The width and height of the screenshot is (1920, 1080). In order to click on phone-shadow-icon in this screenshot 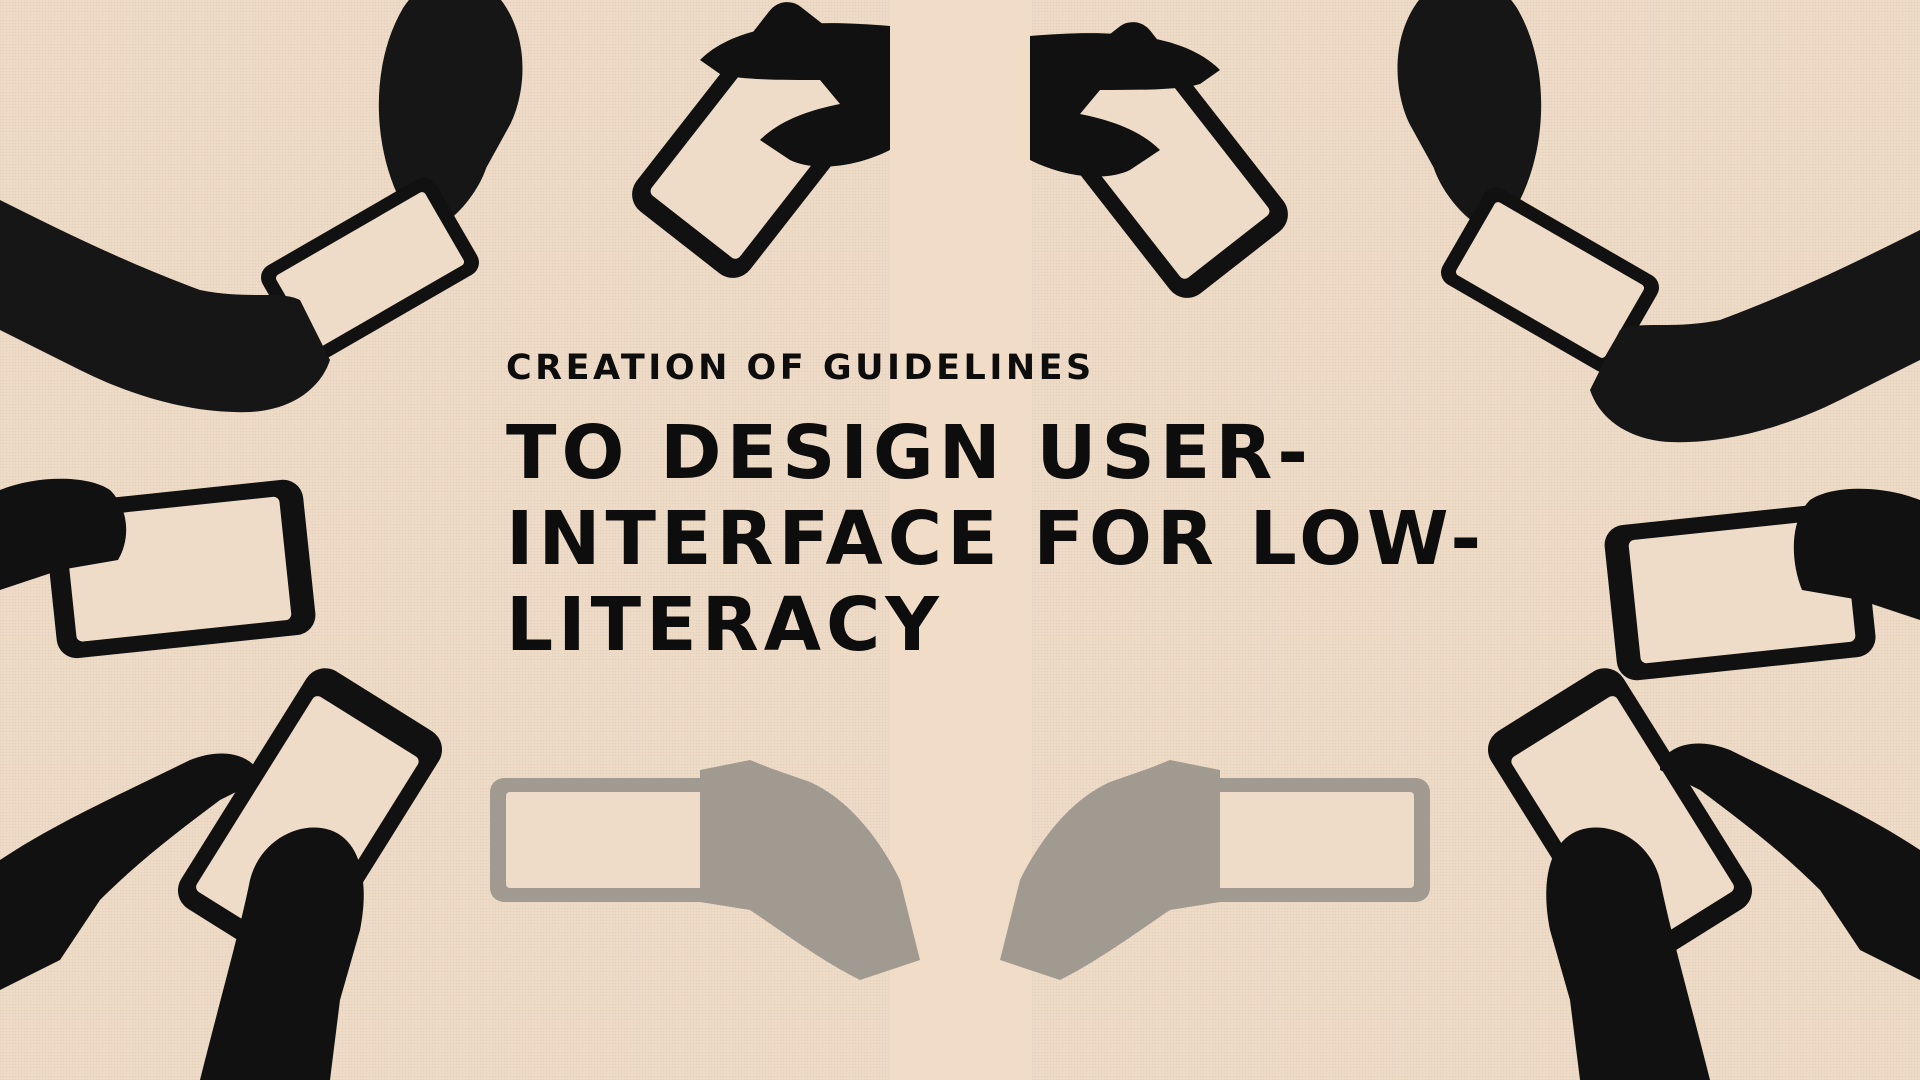, I will do `click(705, 870)`.